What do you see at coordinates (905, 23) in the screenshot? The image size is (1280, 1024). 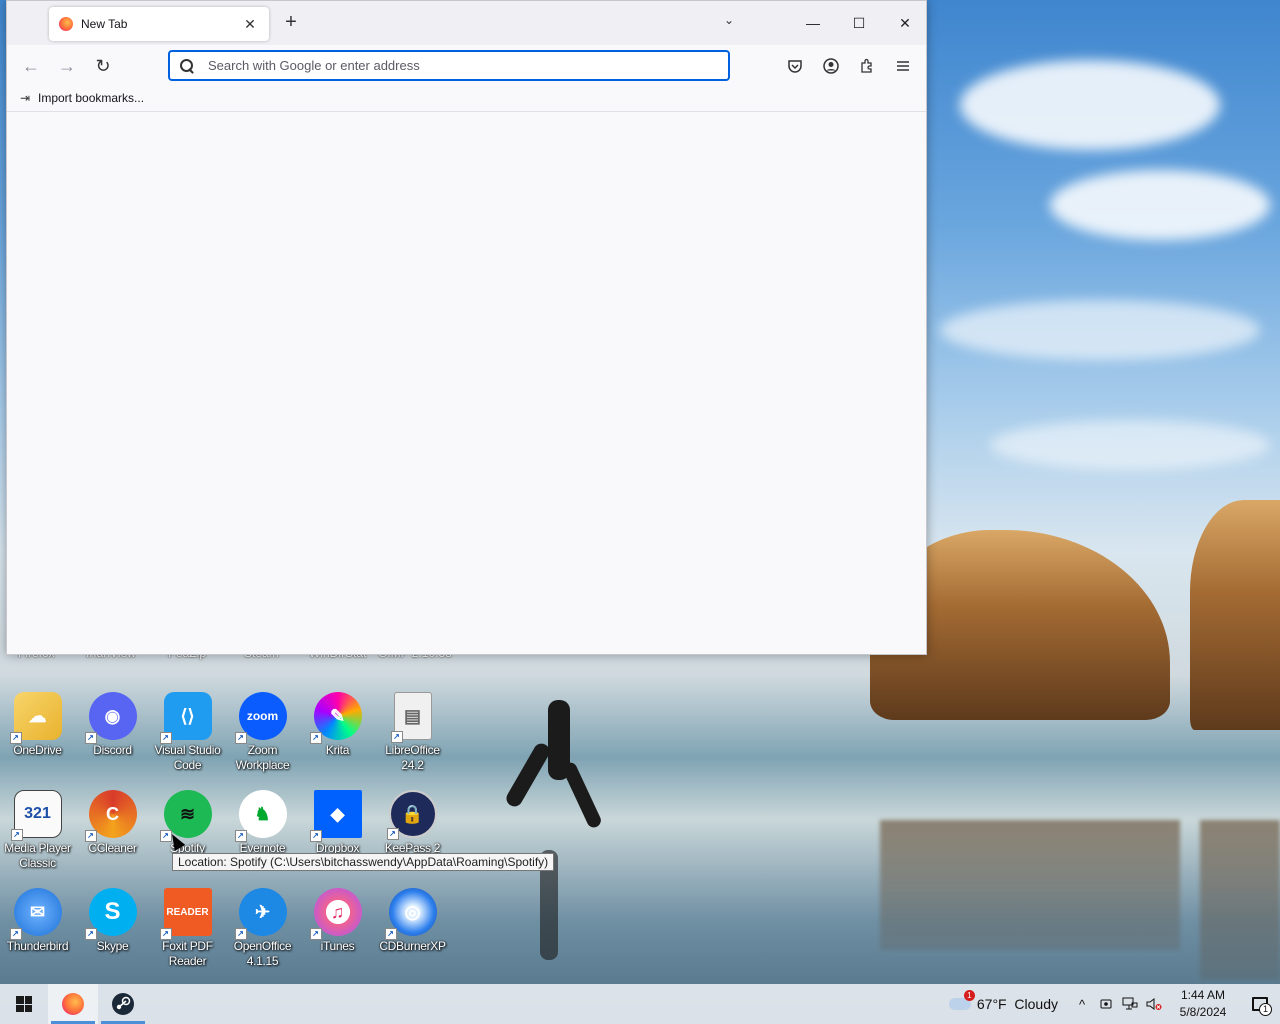 I see `close-window-button: ✕` at bounding box center [905, 23].